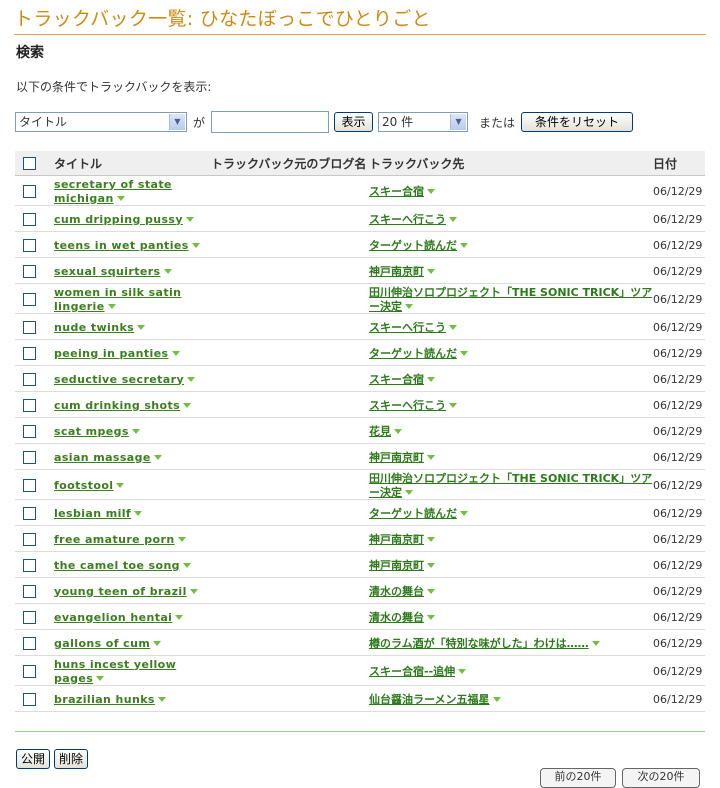  I want to click on trackback-title-link: the camel toe song, so click(117, 565).